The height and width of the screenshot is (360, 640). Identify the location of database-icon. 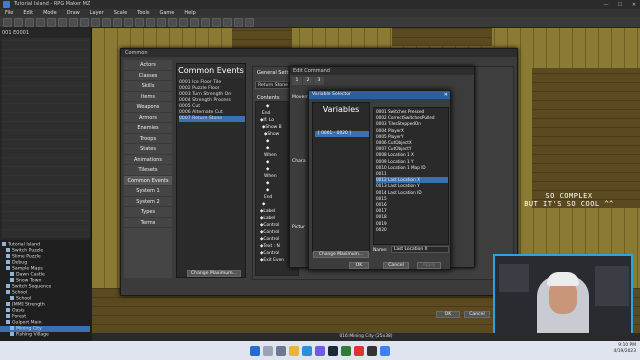
(194, 22).